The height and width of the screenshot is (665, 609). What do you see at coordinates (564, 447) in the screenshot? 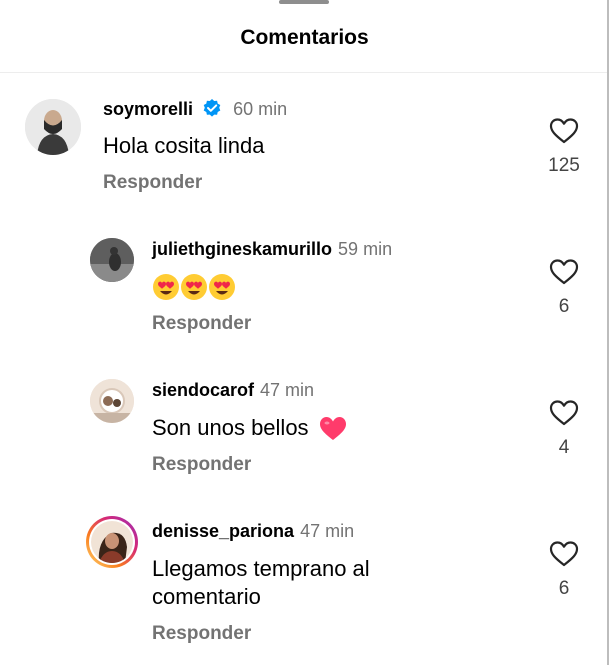
I see `like-count: 4` at bounding box center [564, 447].